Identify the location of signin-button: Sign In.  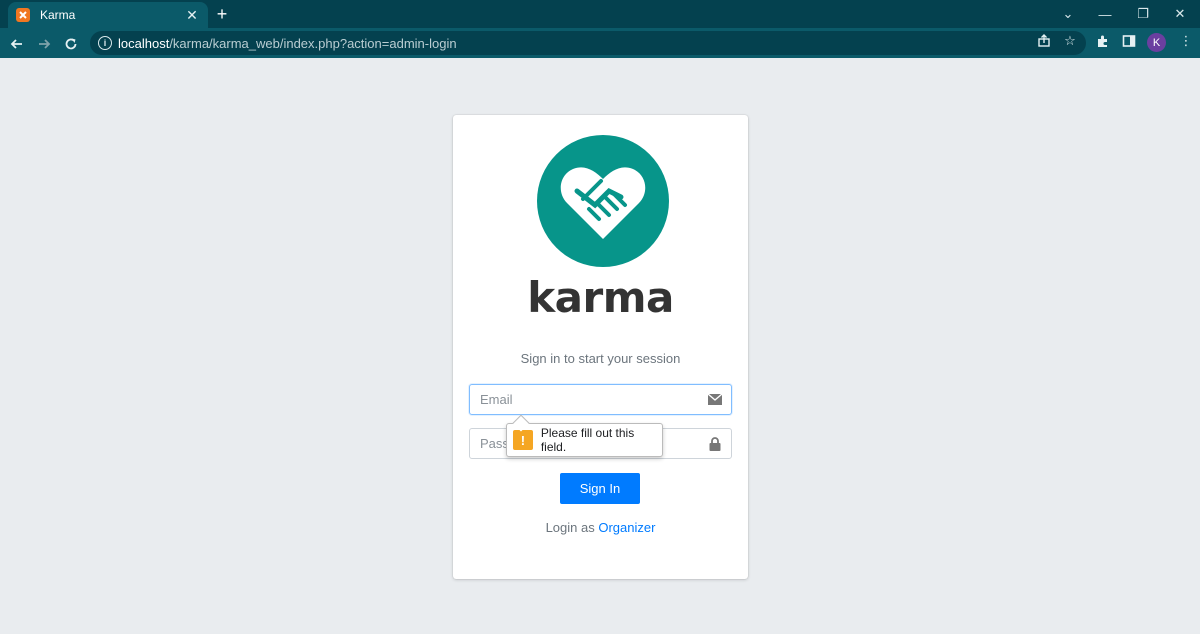
(600, 488).